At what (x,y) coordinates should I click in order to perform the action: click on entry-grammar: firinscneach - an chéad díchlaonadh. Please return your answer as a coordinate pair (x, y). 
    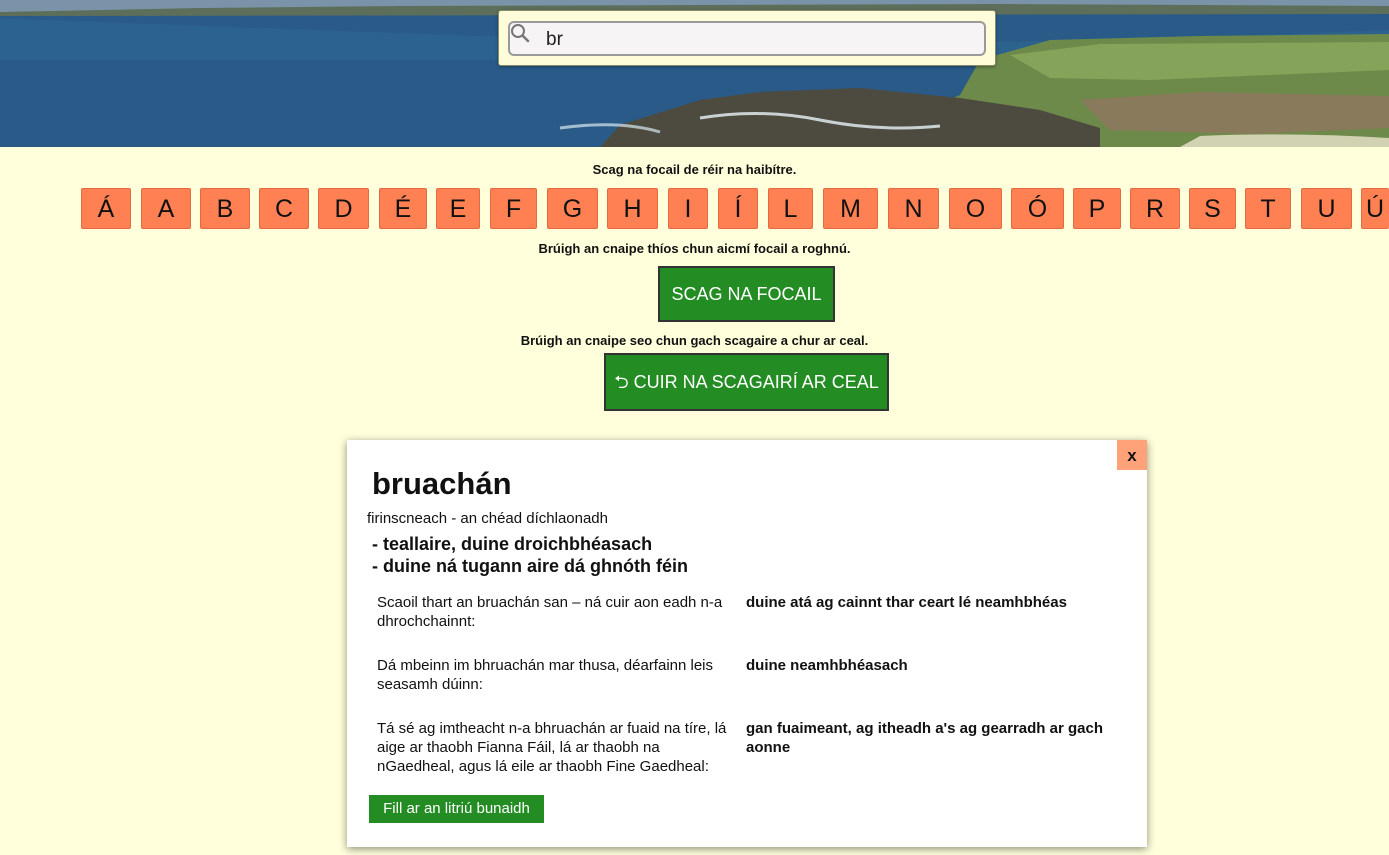
    Looking at the image, I should click on (487, 518).